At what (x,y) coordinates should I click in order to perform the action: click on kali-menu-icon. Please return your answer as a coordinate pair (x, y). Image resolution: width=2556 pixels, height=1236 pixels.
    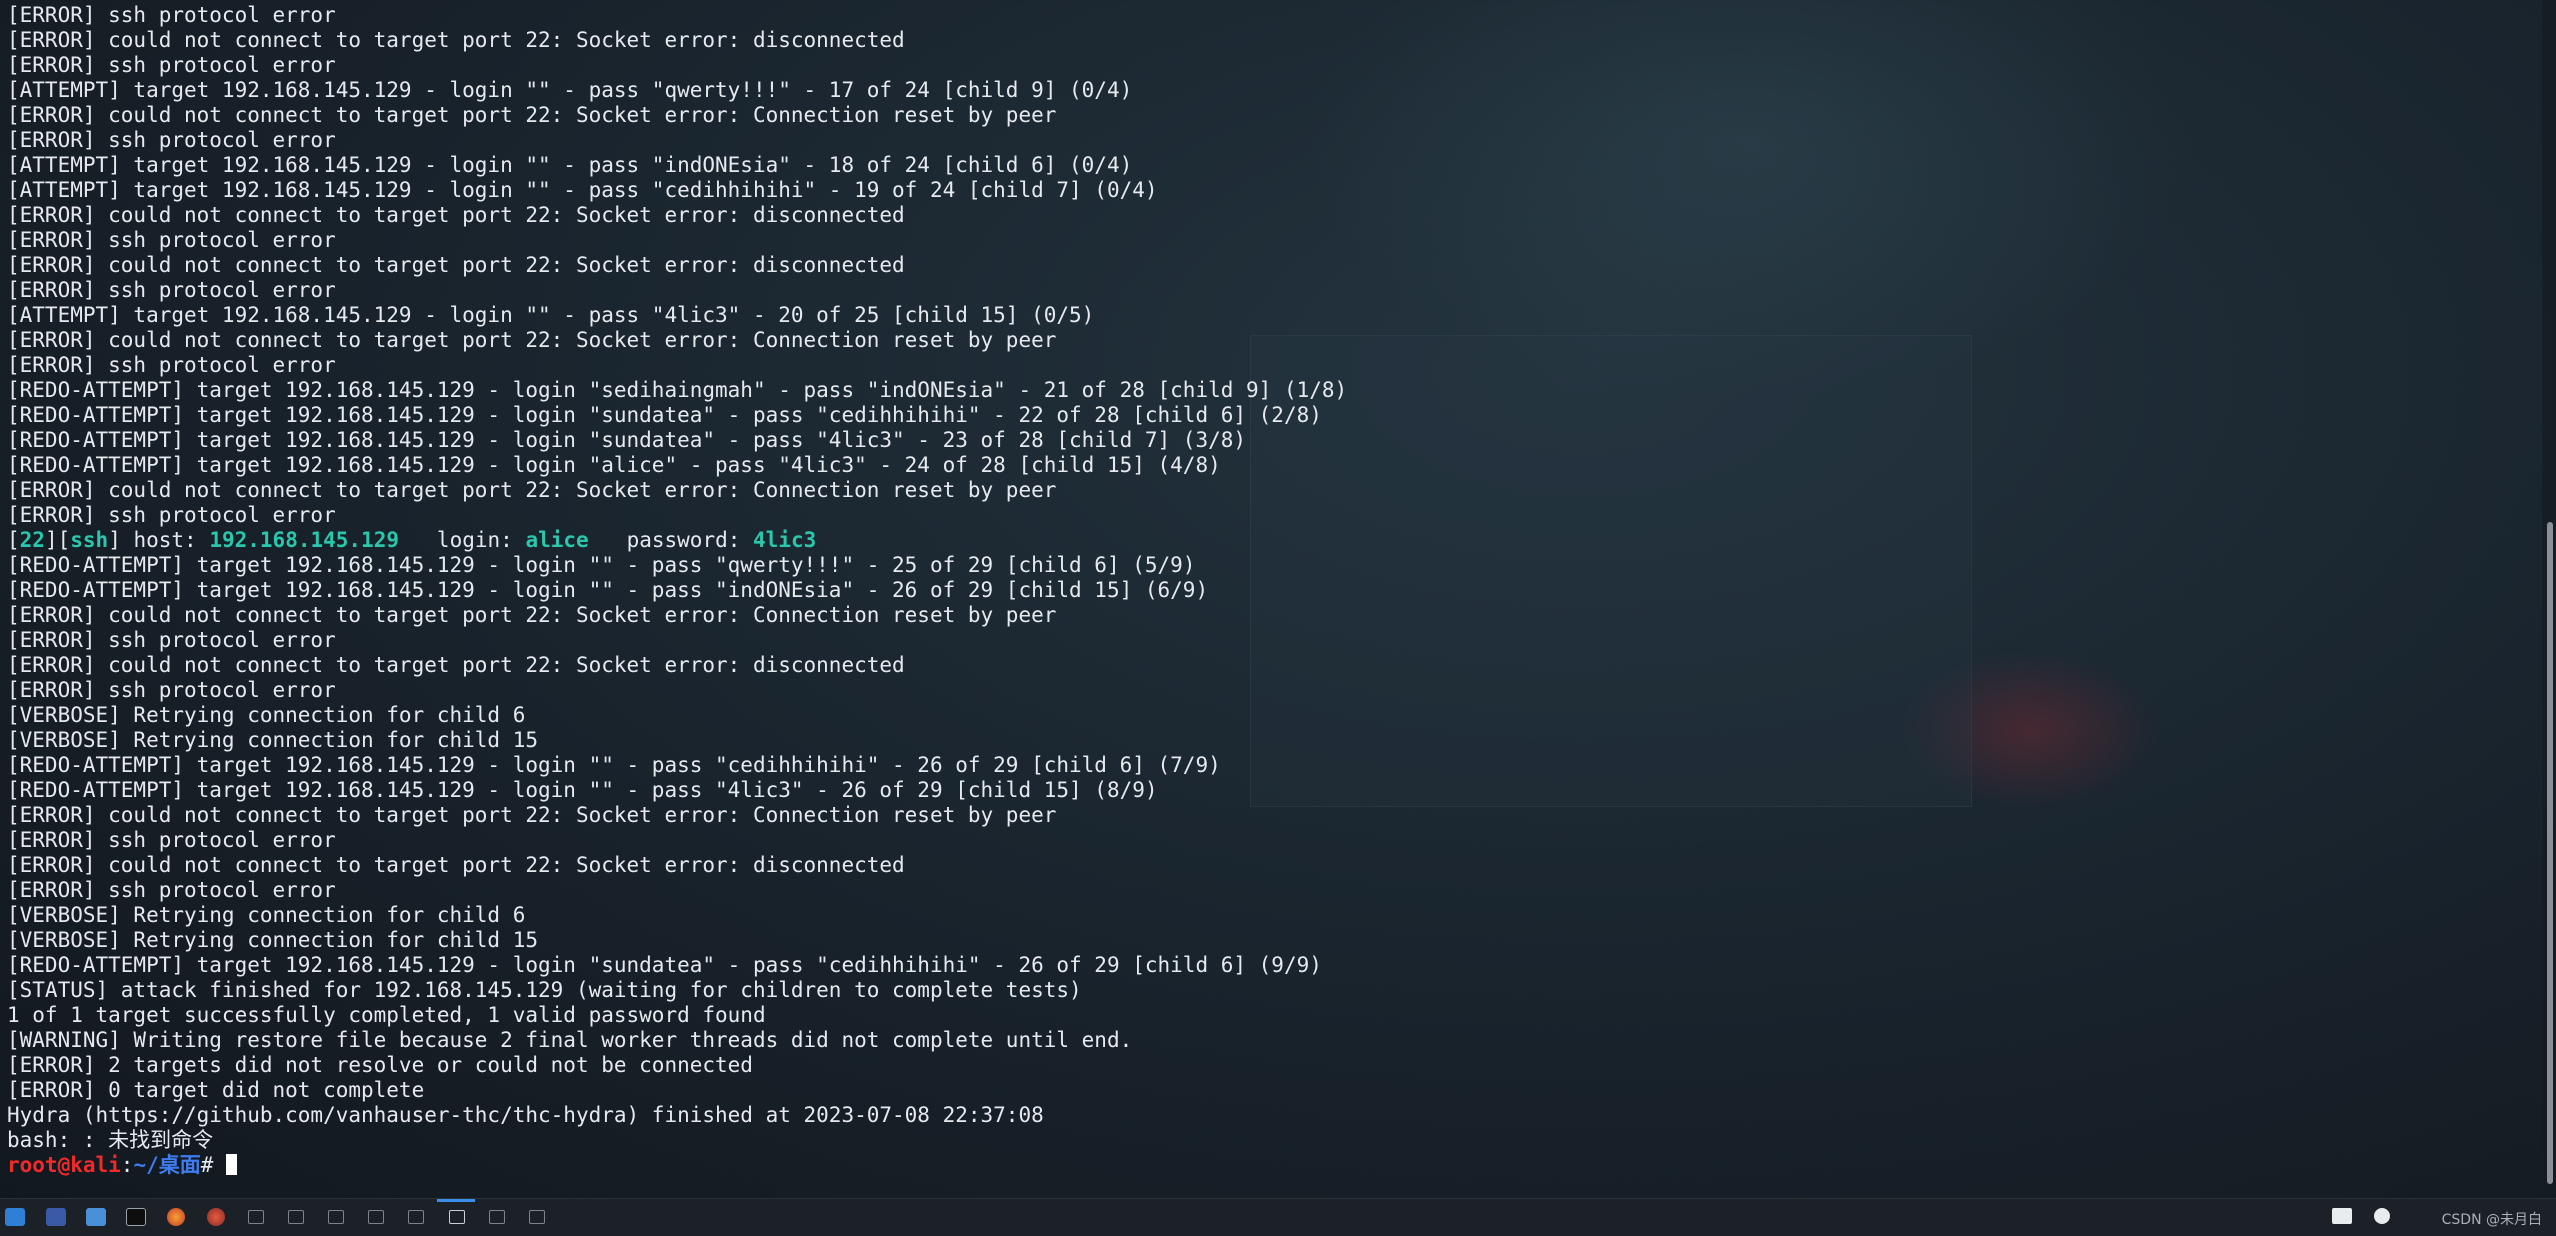
    Looking at the image, I should click on (15, 1217).